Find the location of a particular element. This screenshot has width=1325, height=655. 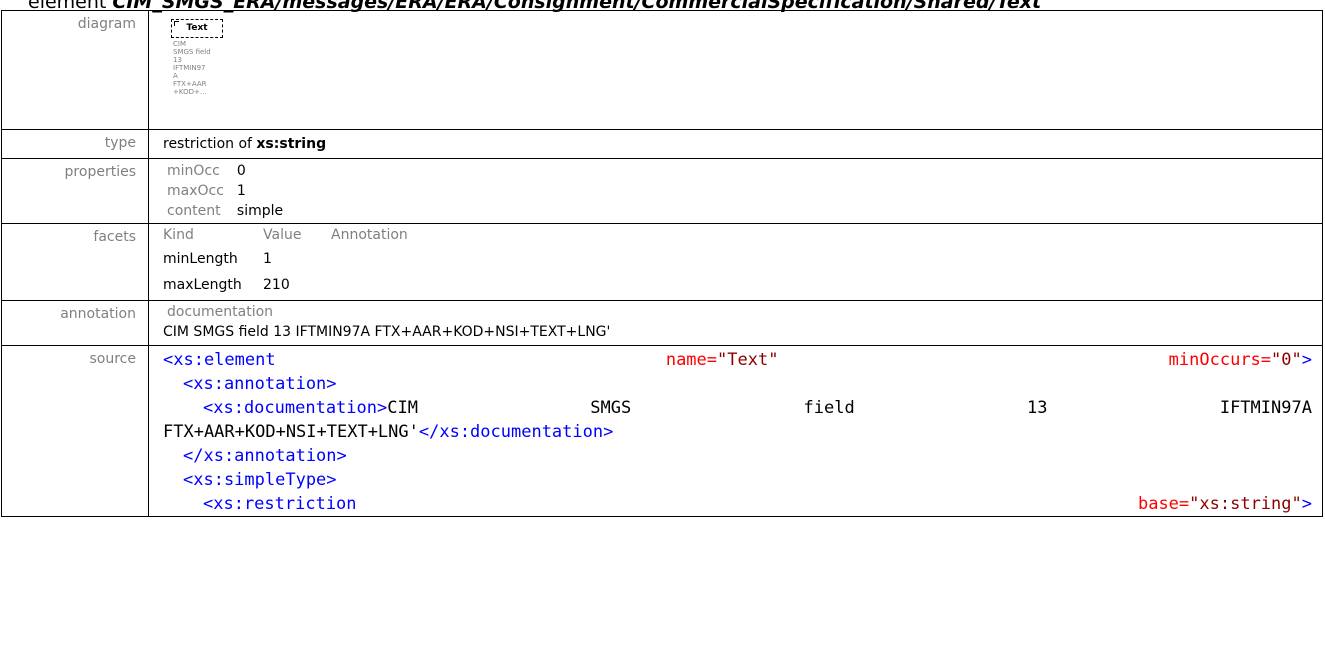

property-row: maxOcc 1 is located at coordinates (231, 191).